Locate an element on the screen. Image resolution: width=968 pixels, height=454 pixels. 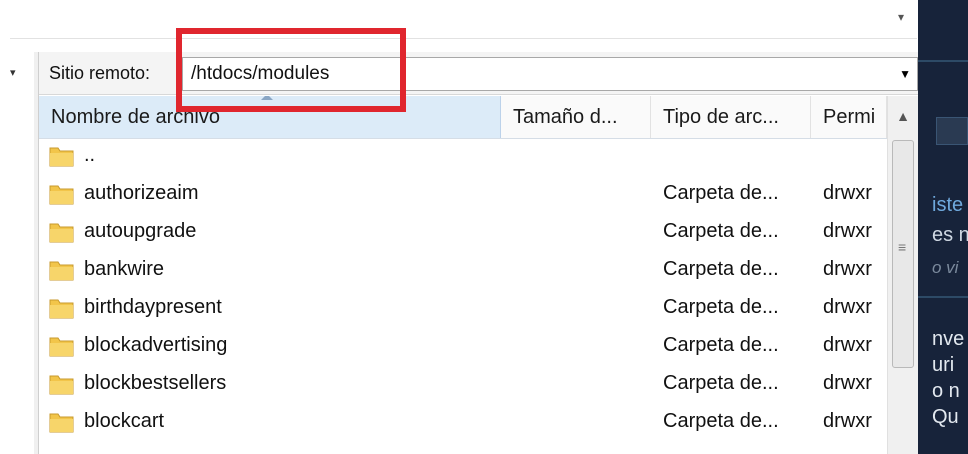
annotation-highlight-box is located at coordinates (291, 70).